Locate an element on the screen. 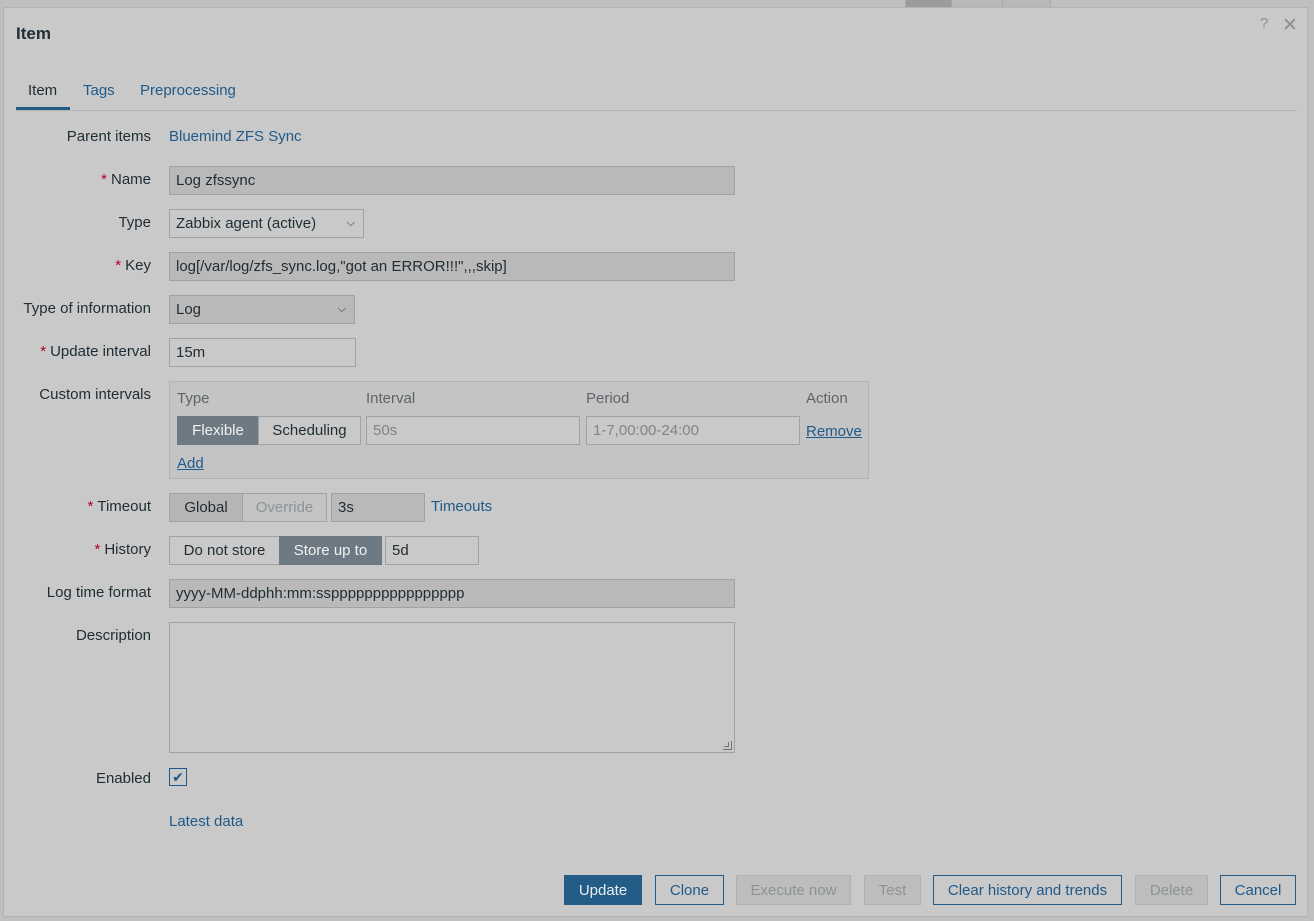 Image resolution: width=1314 pixels, height=921 pixels. period-input: 1-7,00:00-24:00 is located at coordinates (693, 430).